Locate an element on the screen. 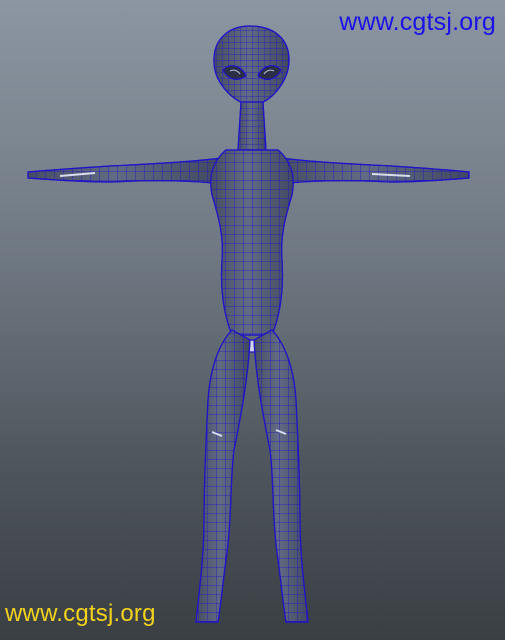 This screenshot has width=505, height=640. watermark-top: www.cgtsj.org is located at coordinates (417, 22).